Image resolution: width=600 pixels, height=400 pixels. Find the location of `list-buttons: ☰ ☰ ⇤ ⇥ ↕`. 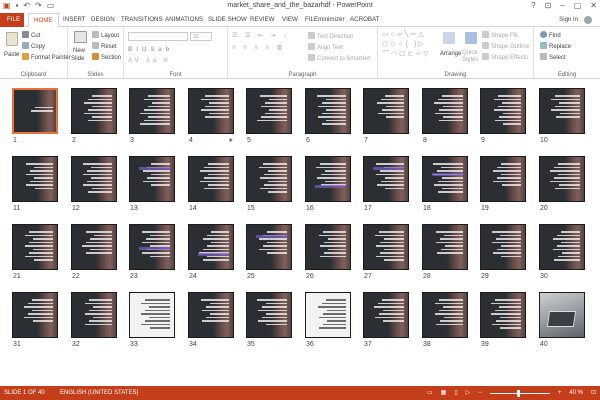

list-buttons: ☰ ☰ ⇤ ⇥ ↕ is located at coordinates (260, 36).